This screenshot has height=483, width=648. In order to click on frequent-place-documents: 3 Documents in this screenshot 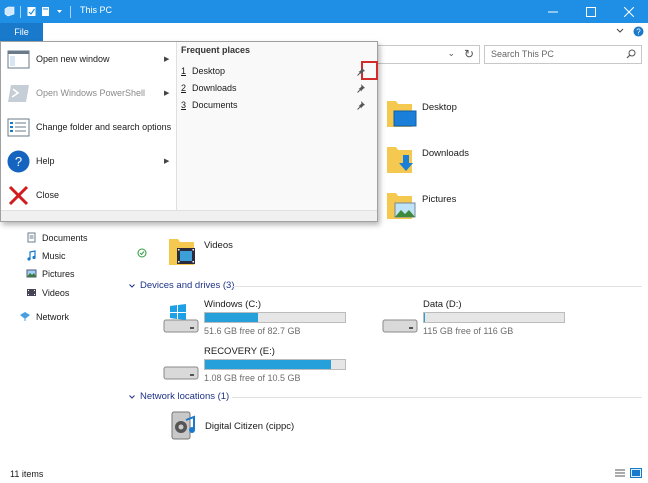, I will do `click(277, 105)`.